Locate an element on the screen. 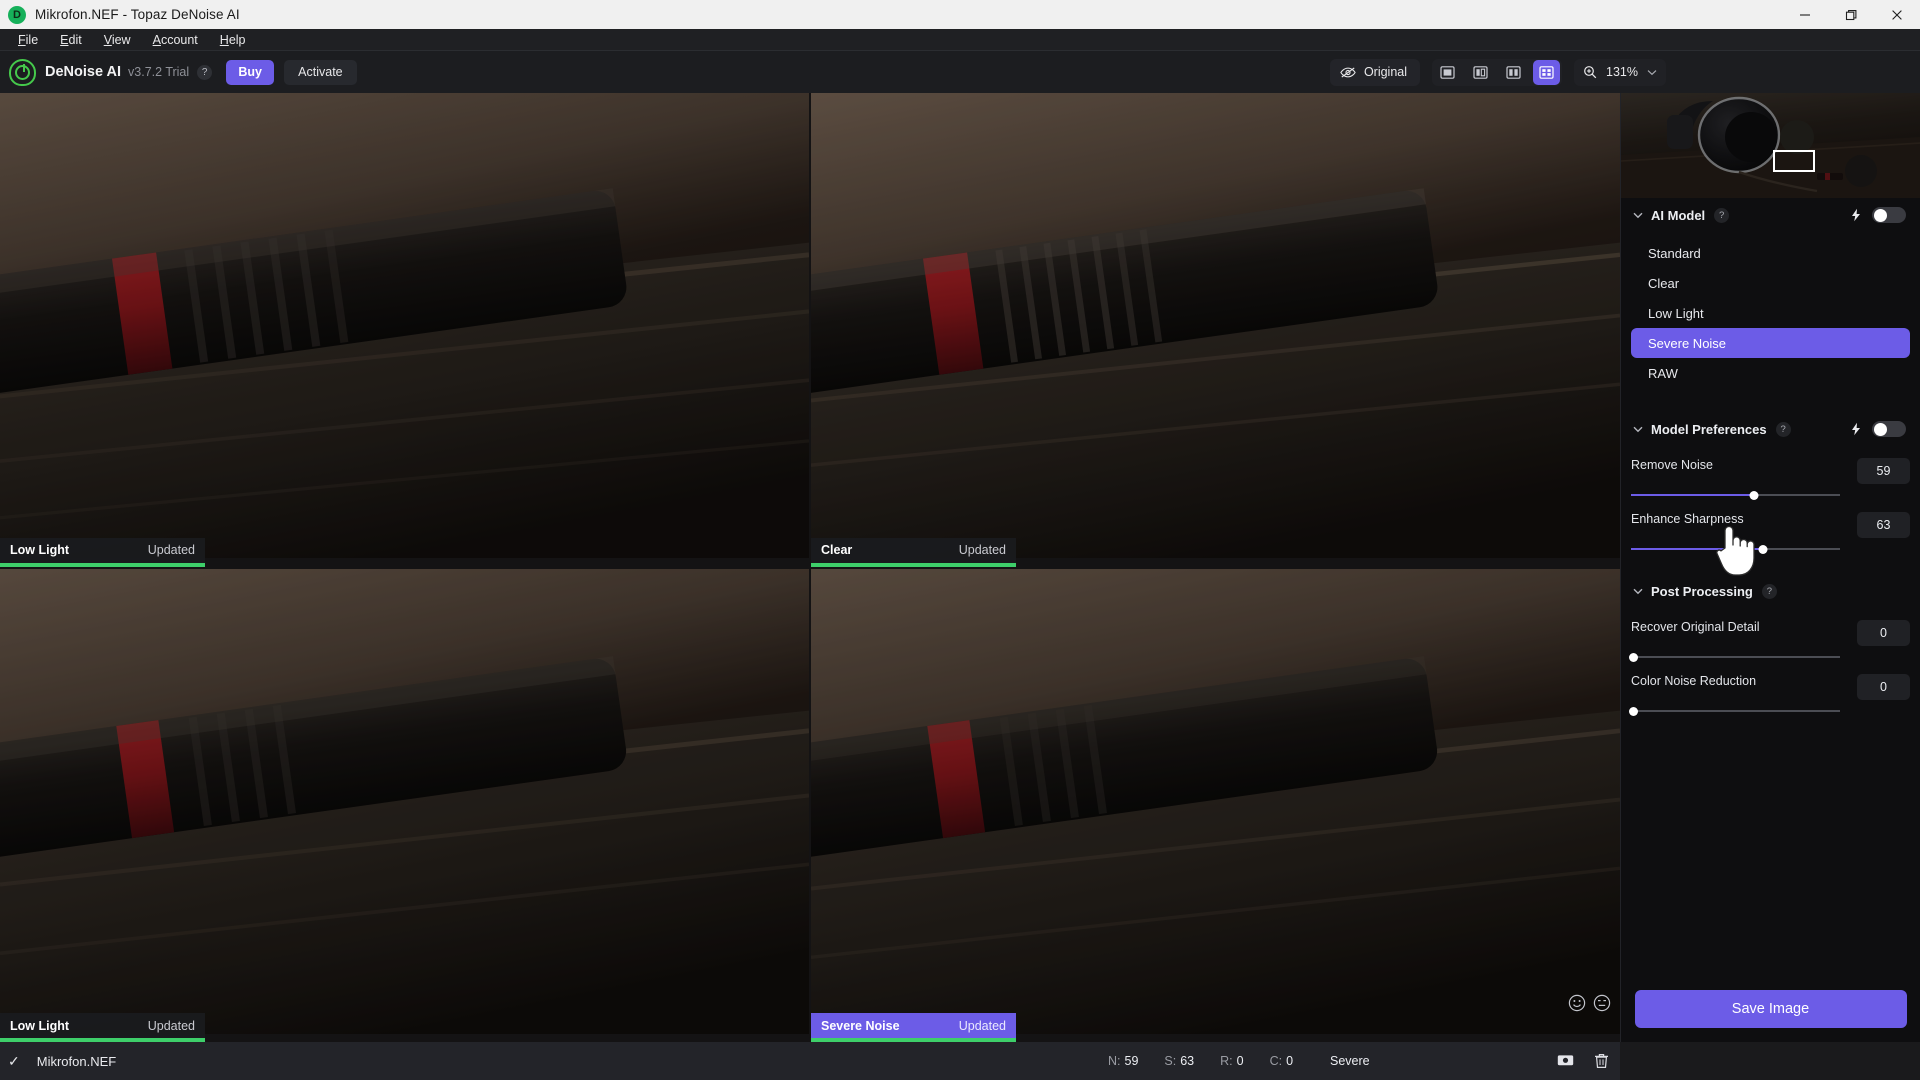  pane-label: Clear Updated is located at coordinates (913, 550).